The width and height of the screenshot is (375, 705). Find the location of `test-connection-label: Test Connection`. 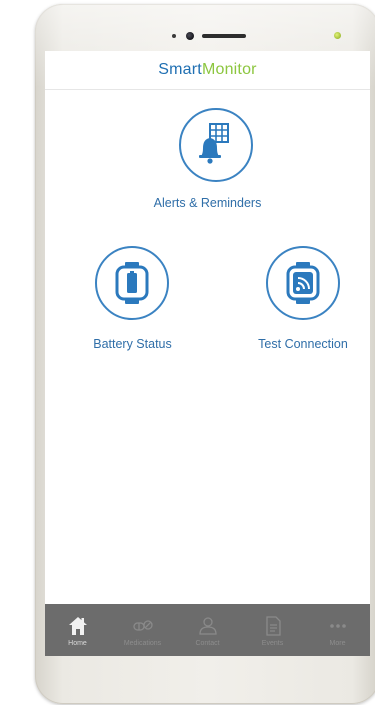

test-connection-label: Test Connection is located at coordinates (303, 344).